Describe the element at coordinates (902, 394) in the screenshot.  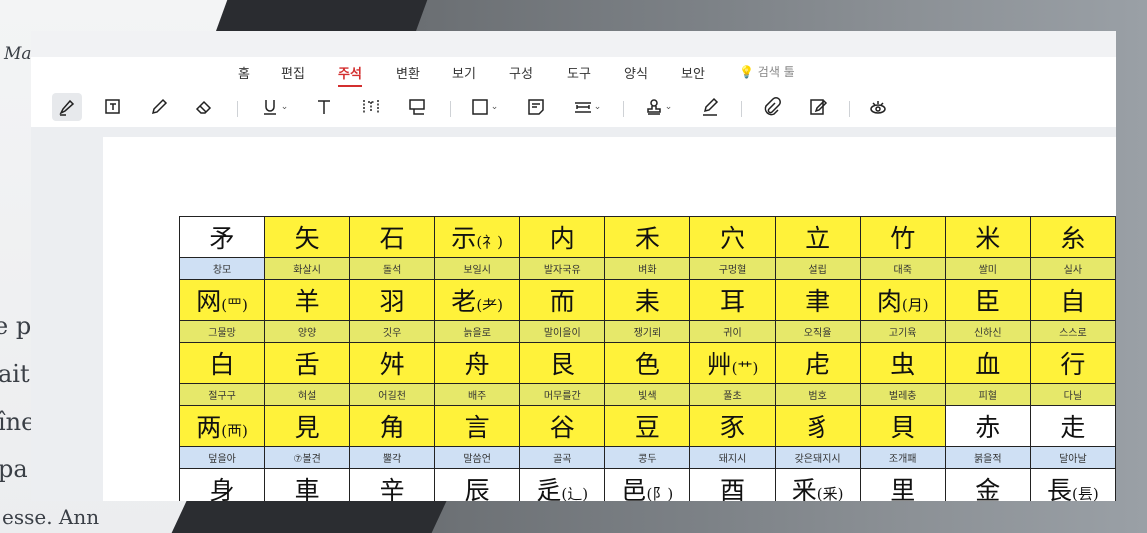
I see `gloss-cell: 벌레충` at that location.